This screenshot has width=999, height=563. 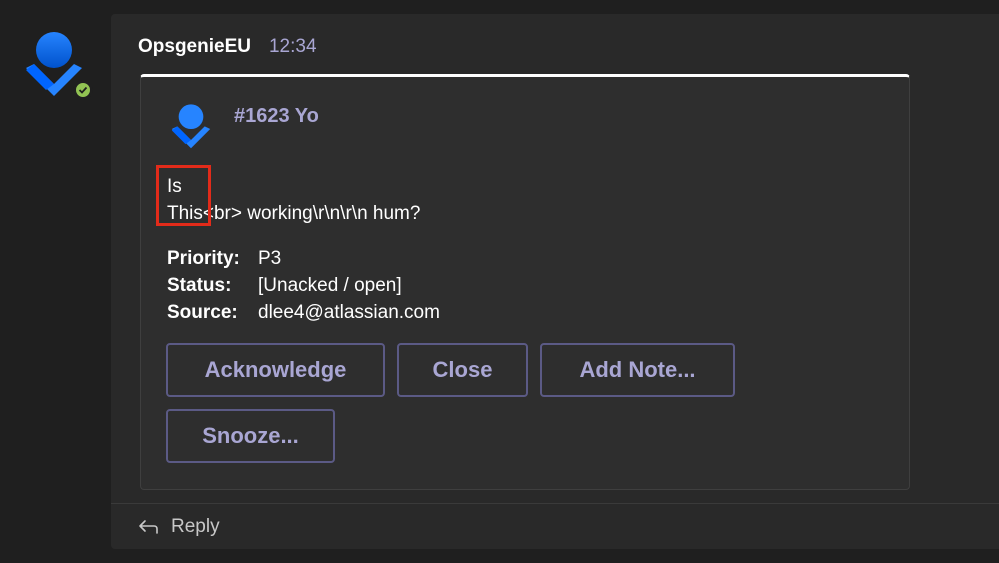 I want to click on presence-badge, so click(x=83, y=90).